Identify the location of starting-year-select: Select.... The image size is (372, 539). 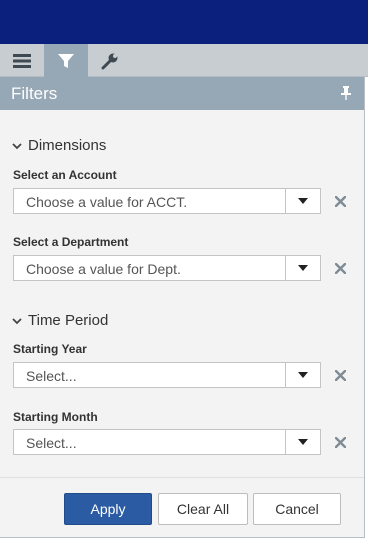
(167, 375).